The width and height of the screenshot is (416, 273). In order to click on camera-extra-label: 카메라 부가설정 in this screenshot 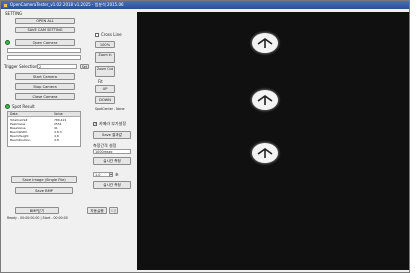, I will do `click(113, 123)`.